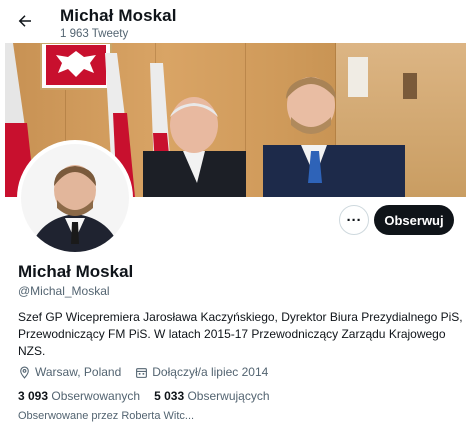  I want to click on avatar, so click(75, 198).